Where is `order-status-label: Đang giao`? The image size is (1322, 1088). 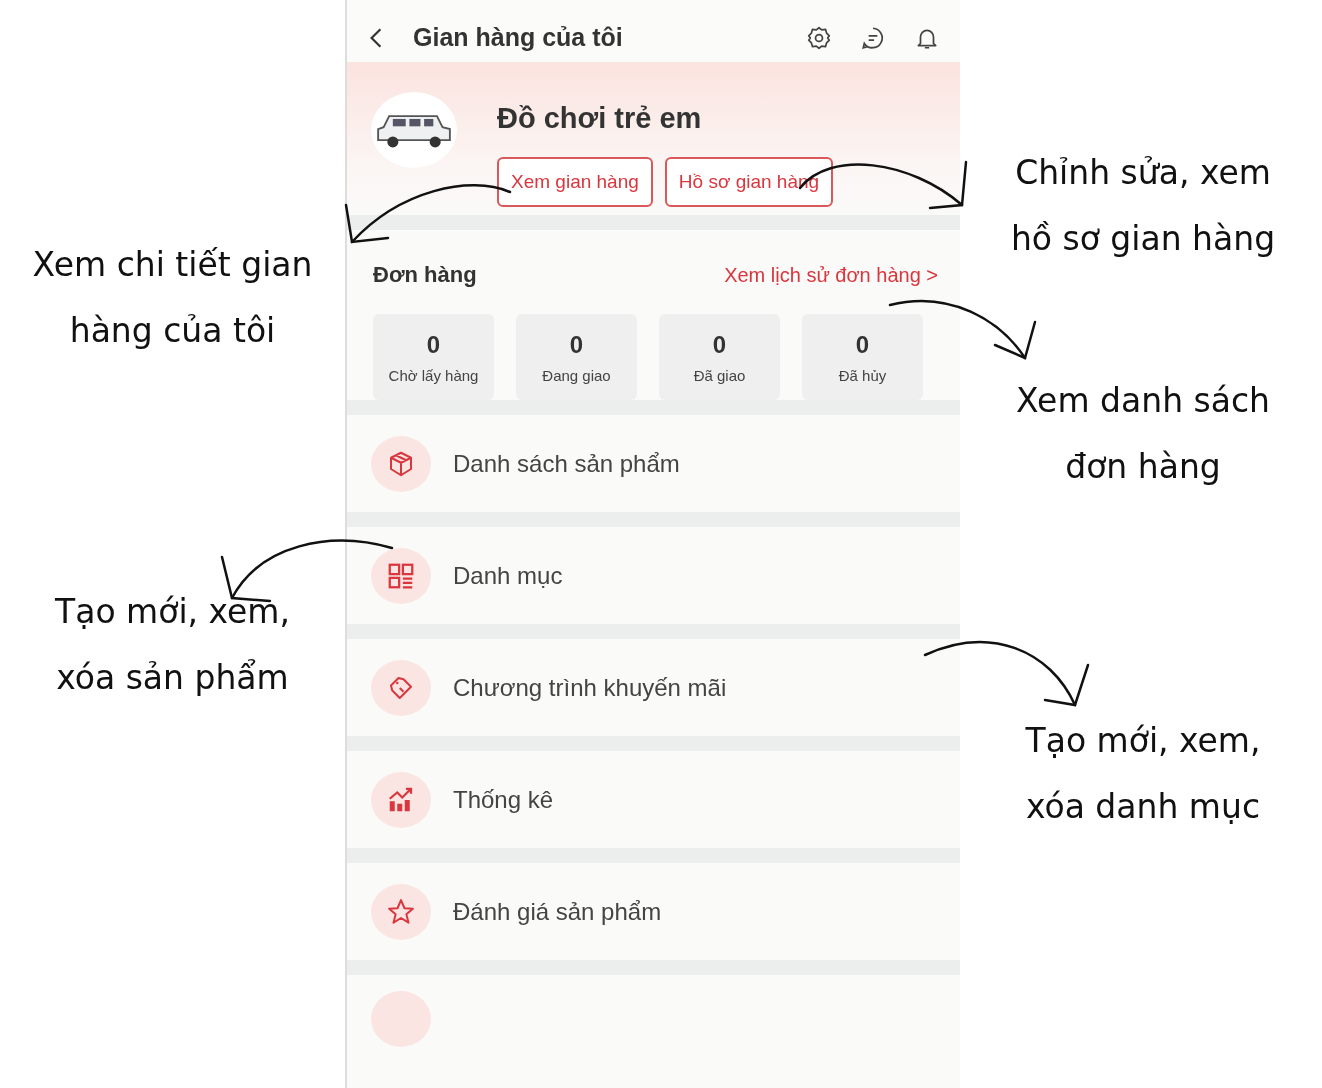 order-status-label: Đang giao is located at coordinates (576, 375).